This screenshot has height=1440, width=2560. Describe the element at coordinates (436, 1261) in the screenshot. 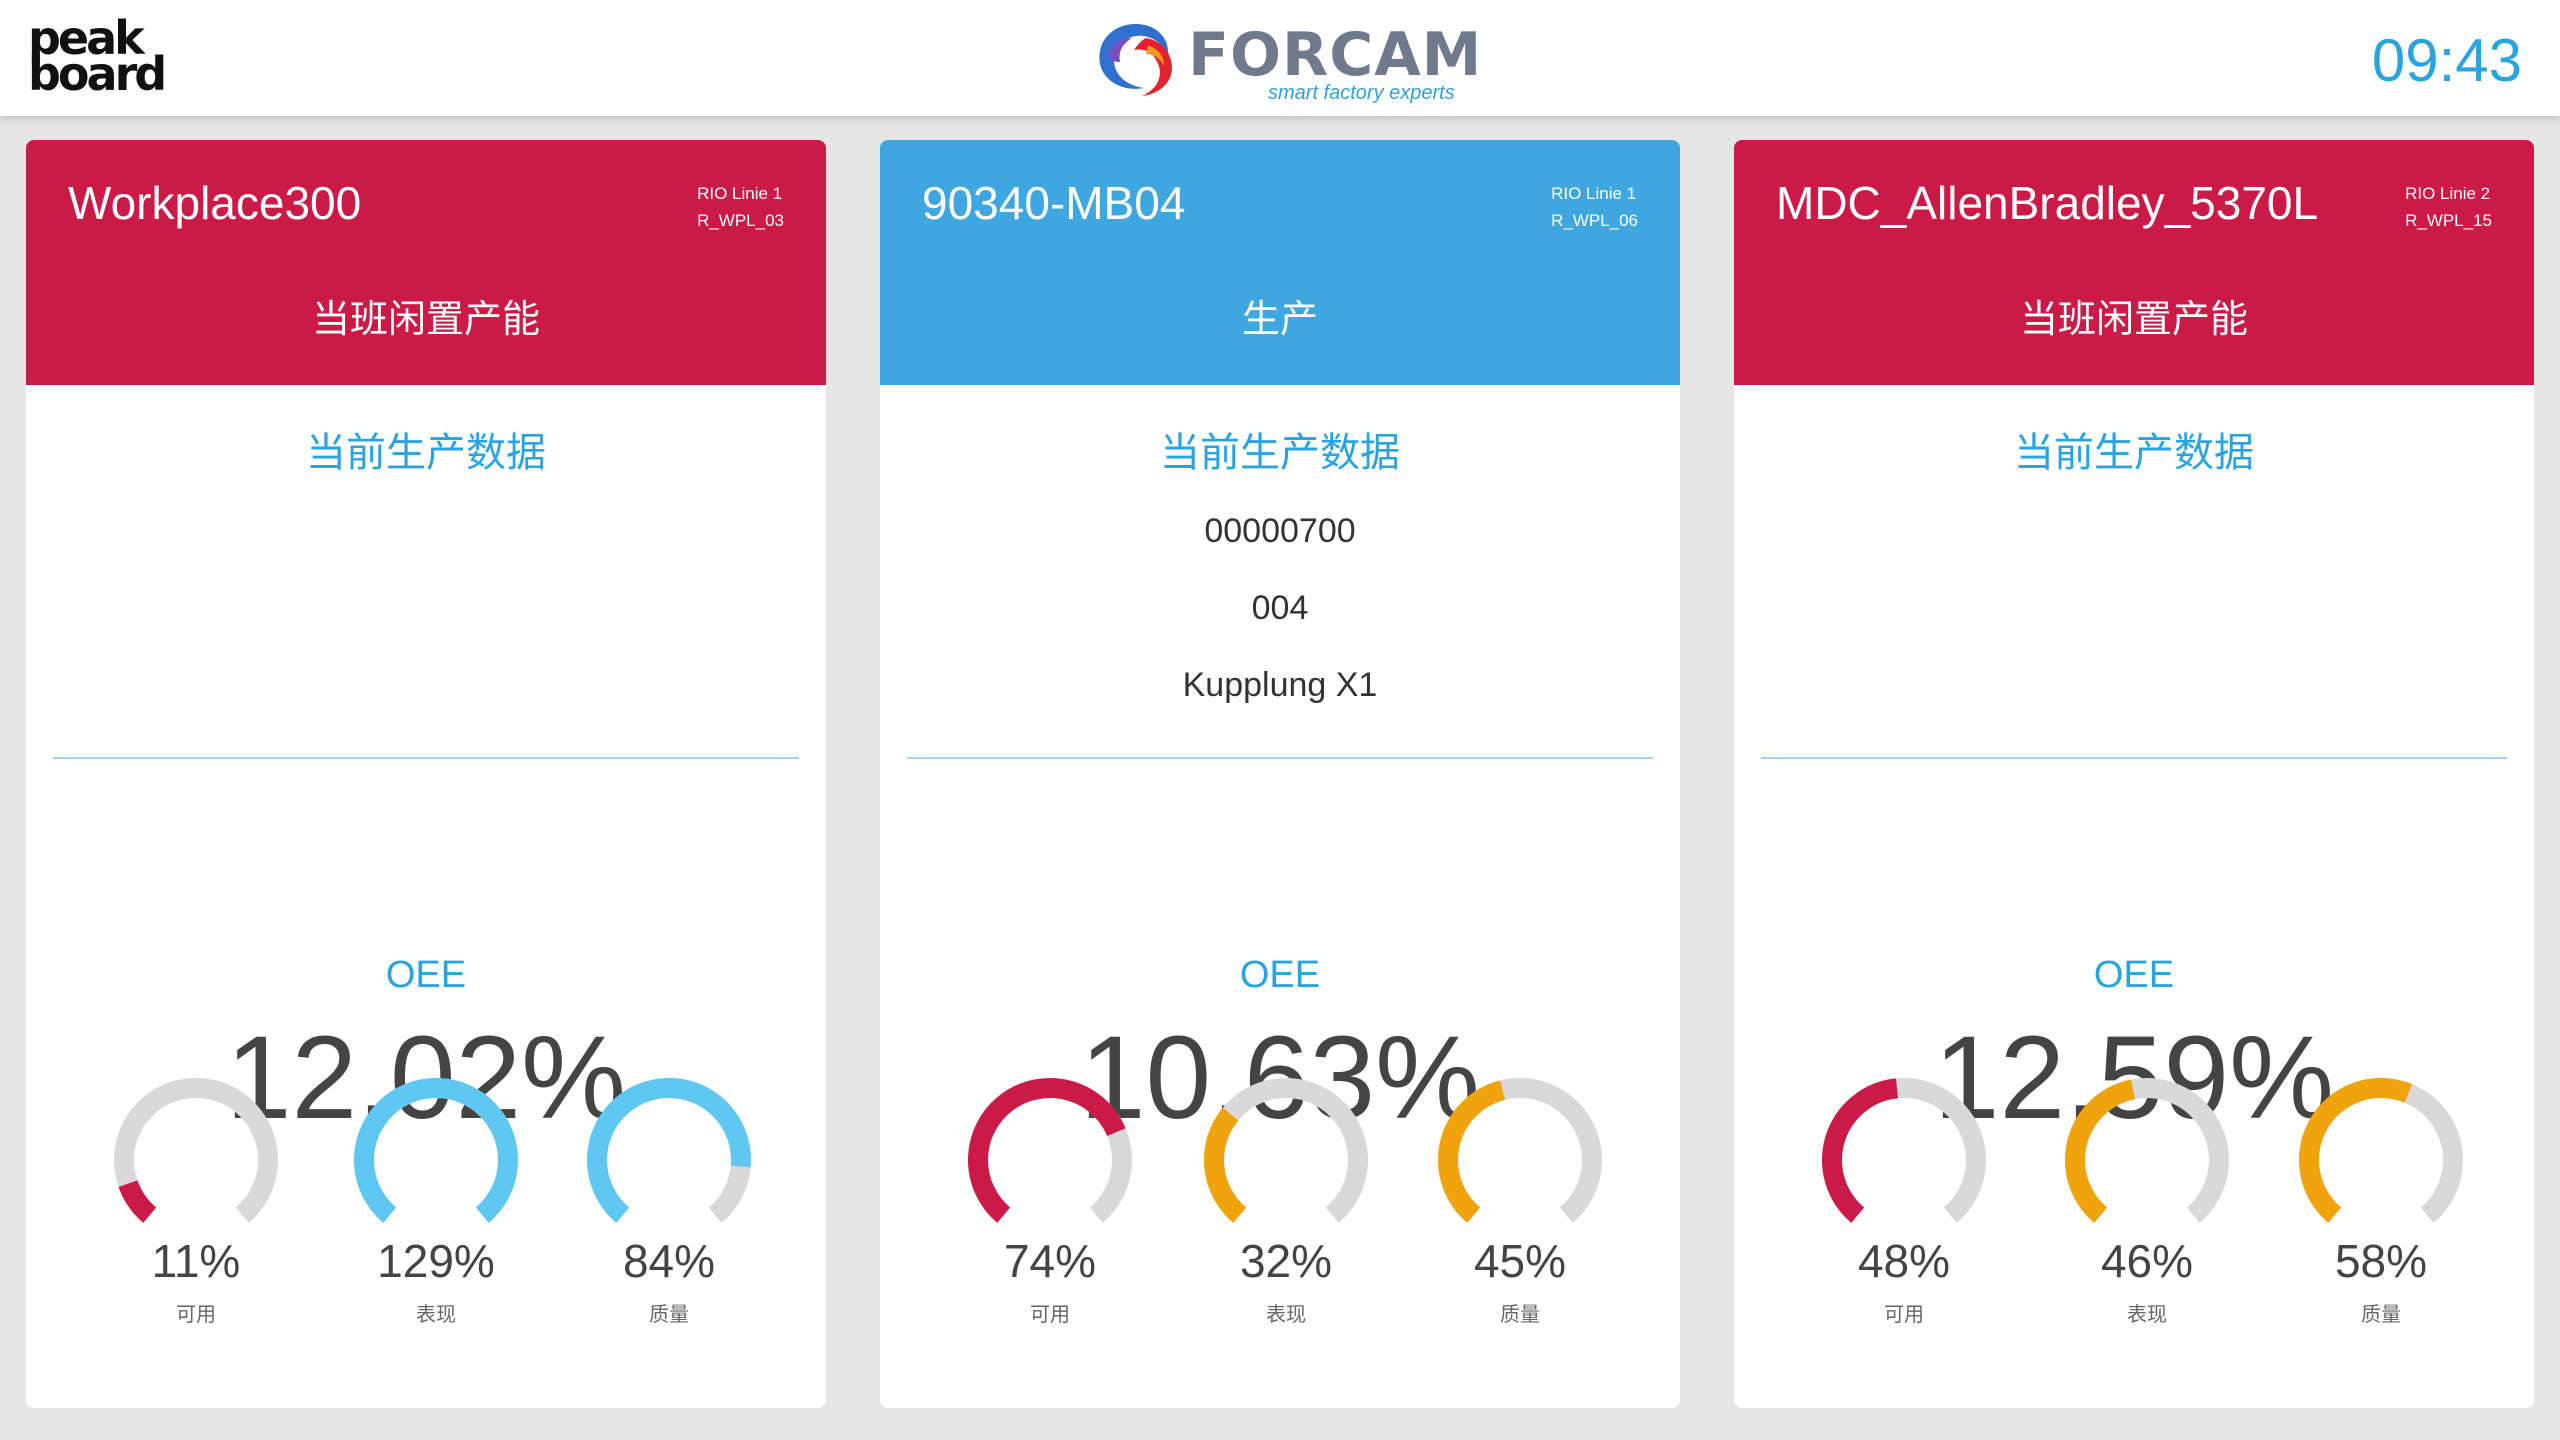

I see `gauge-value: 129%` at that location.